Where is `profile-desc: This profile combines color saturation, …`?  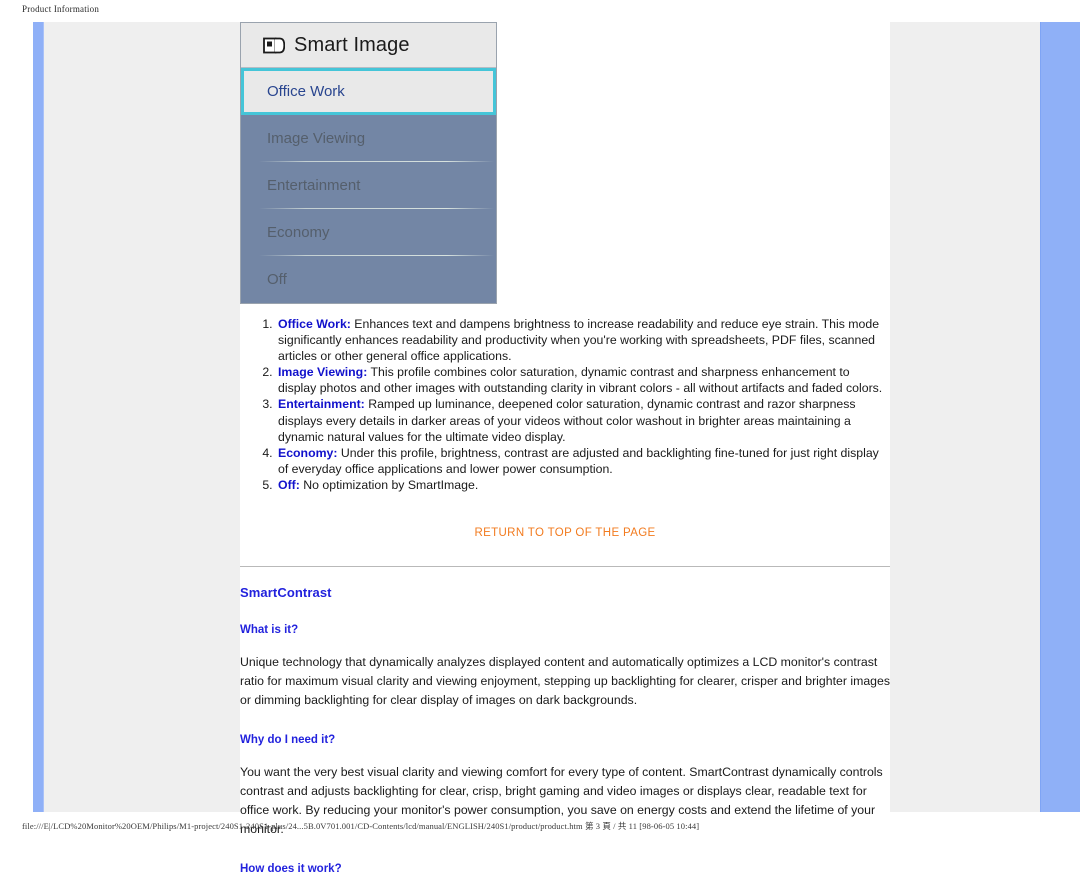 profile-desc: This profile combines color saturation, … is located at coordinates (580, 380).